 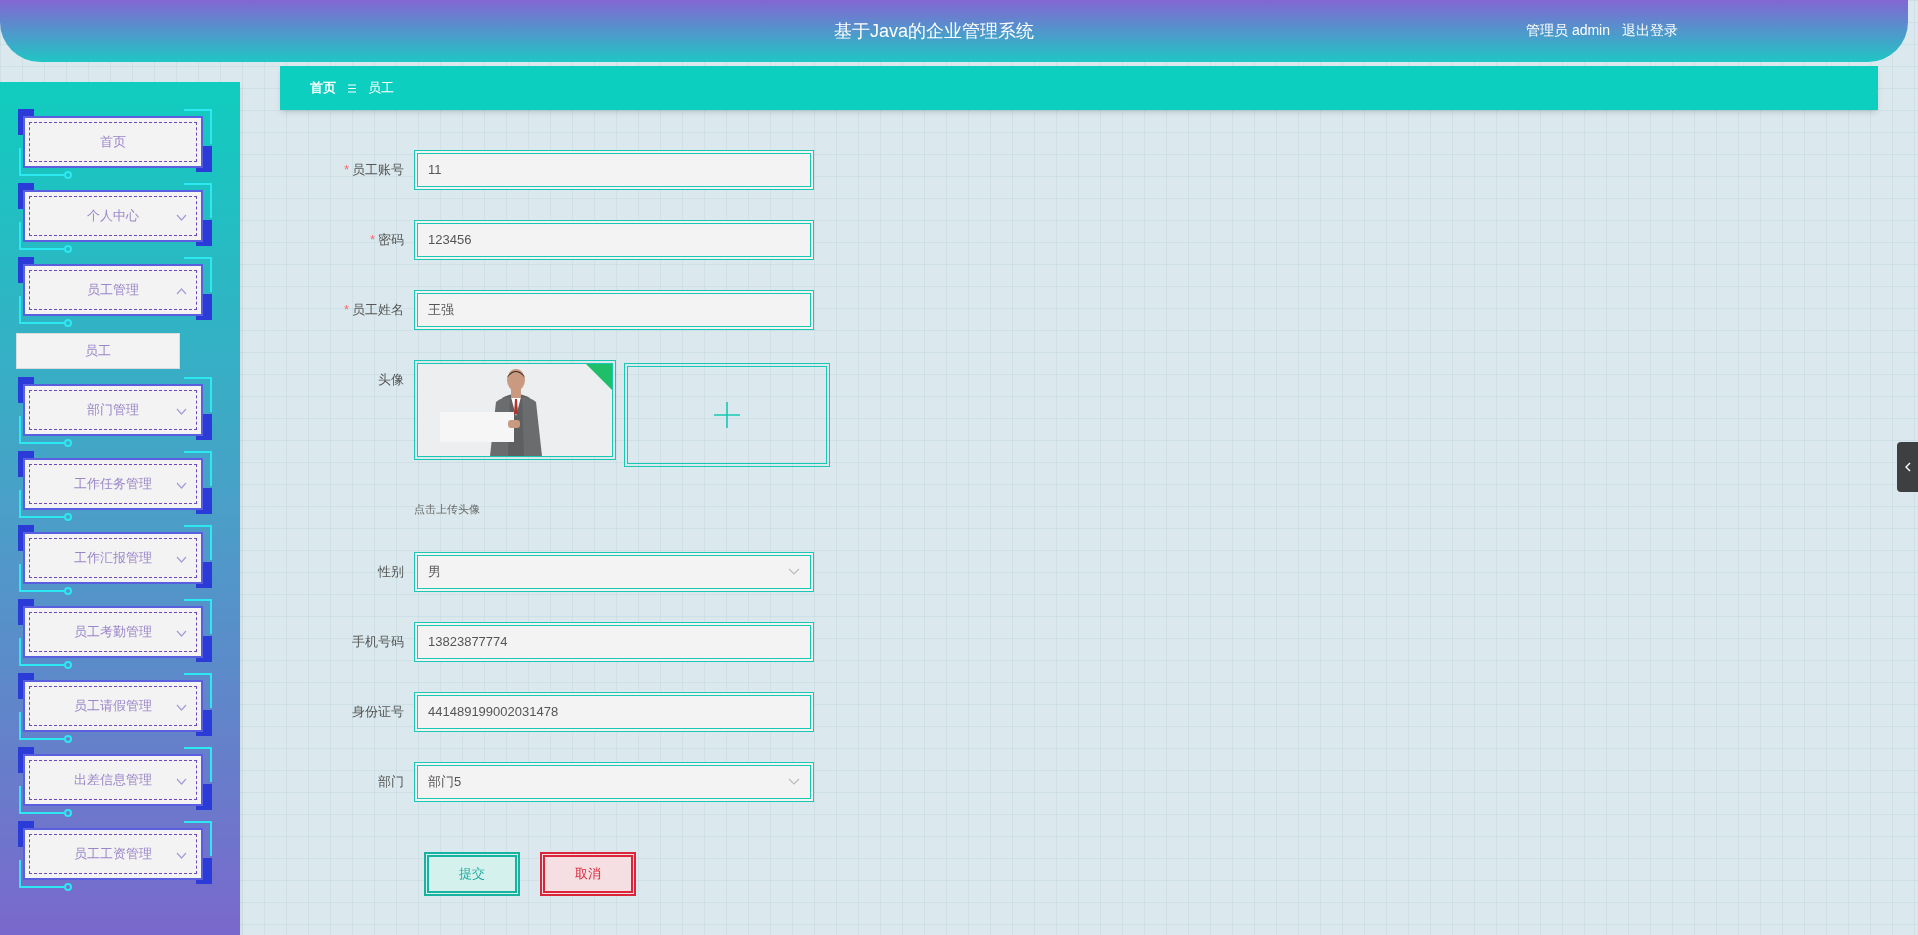 What do you see at coordinates (614, 310) in the screenshot?
I see `input-field: 王强` at bounding box center [614, 310].